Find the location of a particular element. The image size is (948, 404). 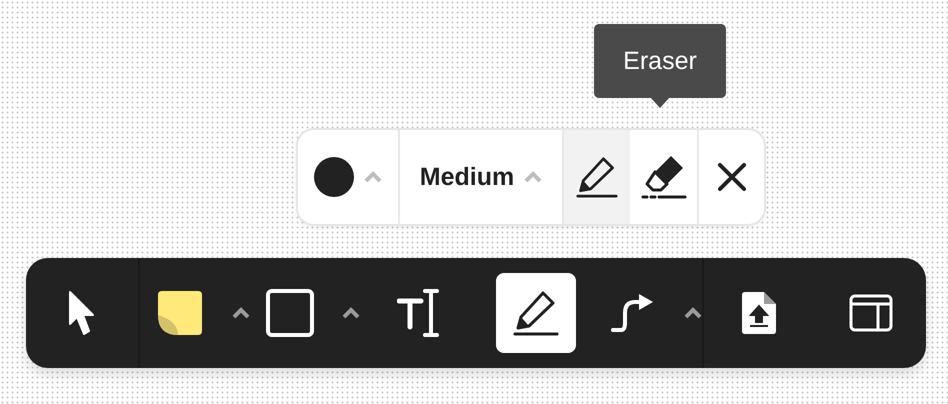

cursor-icon is located at coordinates (82, 313).